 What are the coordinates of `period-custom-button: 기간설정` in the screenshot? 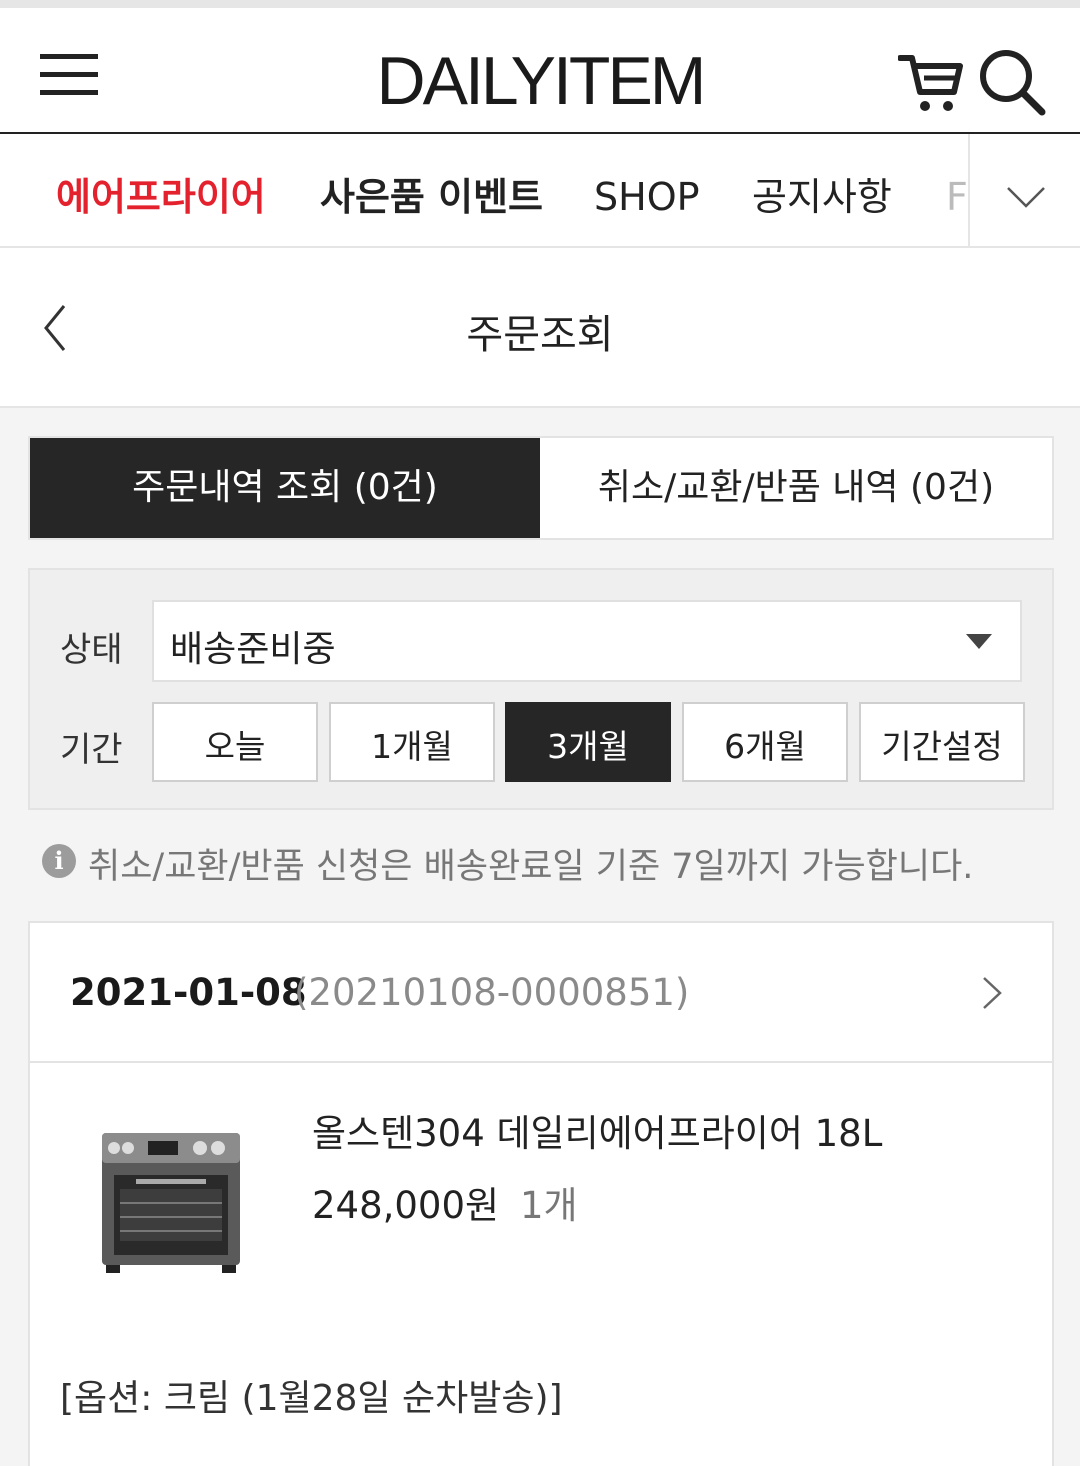 It's located at (942, 742).